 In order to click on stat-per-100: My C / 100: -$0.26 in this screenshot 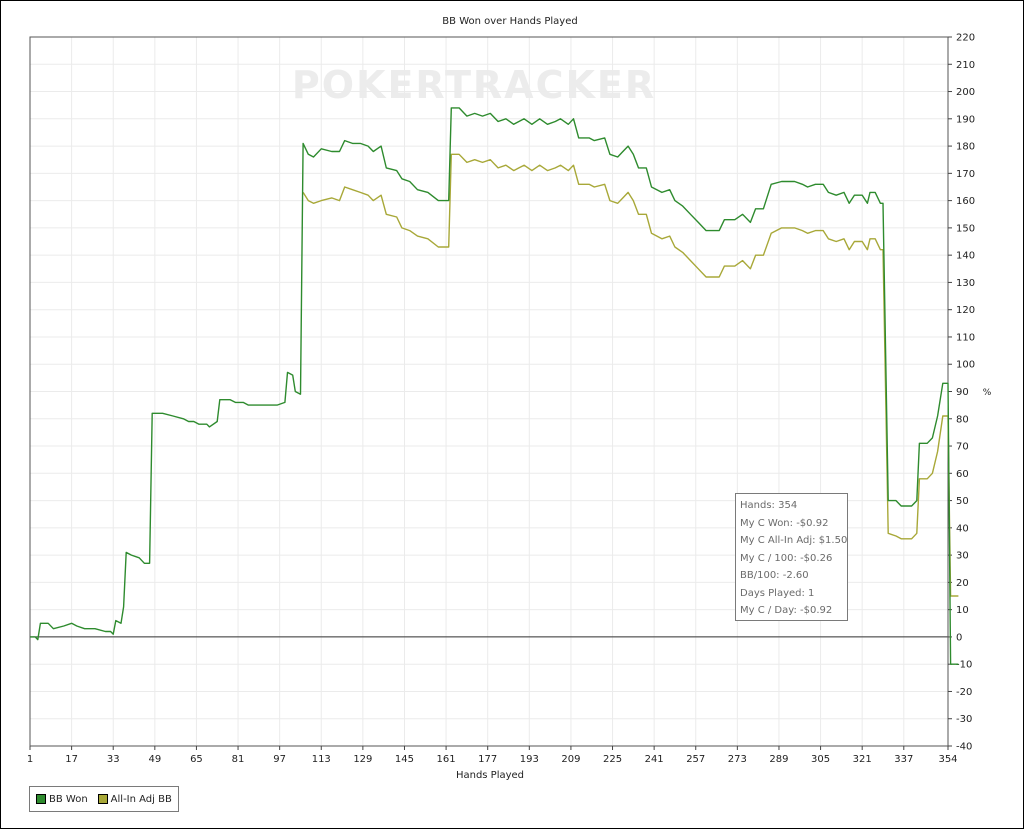, I will do `click(786, 558)`.